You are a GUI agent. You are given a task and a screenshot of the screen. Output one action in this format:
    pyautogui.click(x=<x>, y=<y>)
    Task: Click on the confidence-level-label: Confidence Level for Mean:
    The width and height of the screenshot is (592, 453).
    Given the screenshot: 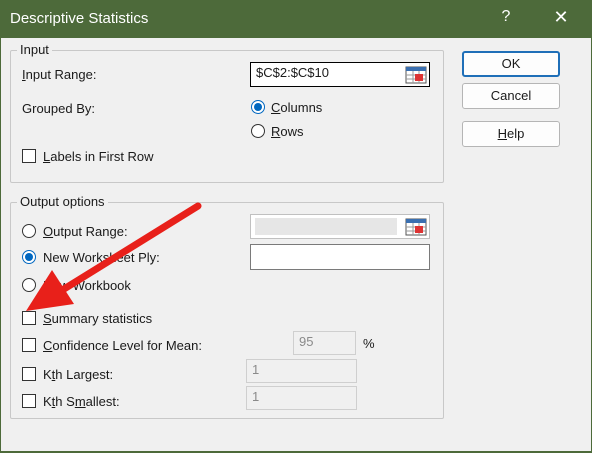 What is the action you would take?
    pyautogui.click(x=122, y=345)
    